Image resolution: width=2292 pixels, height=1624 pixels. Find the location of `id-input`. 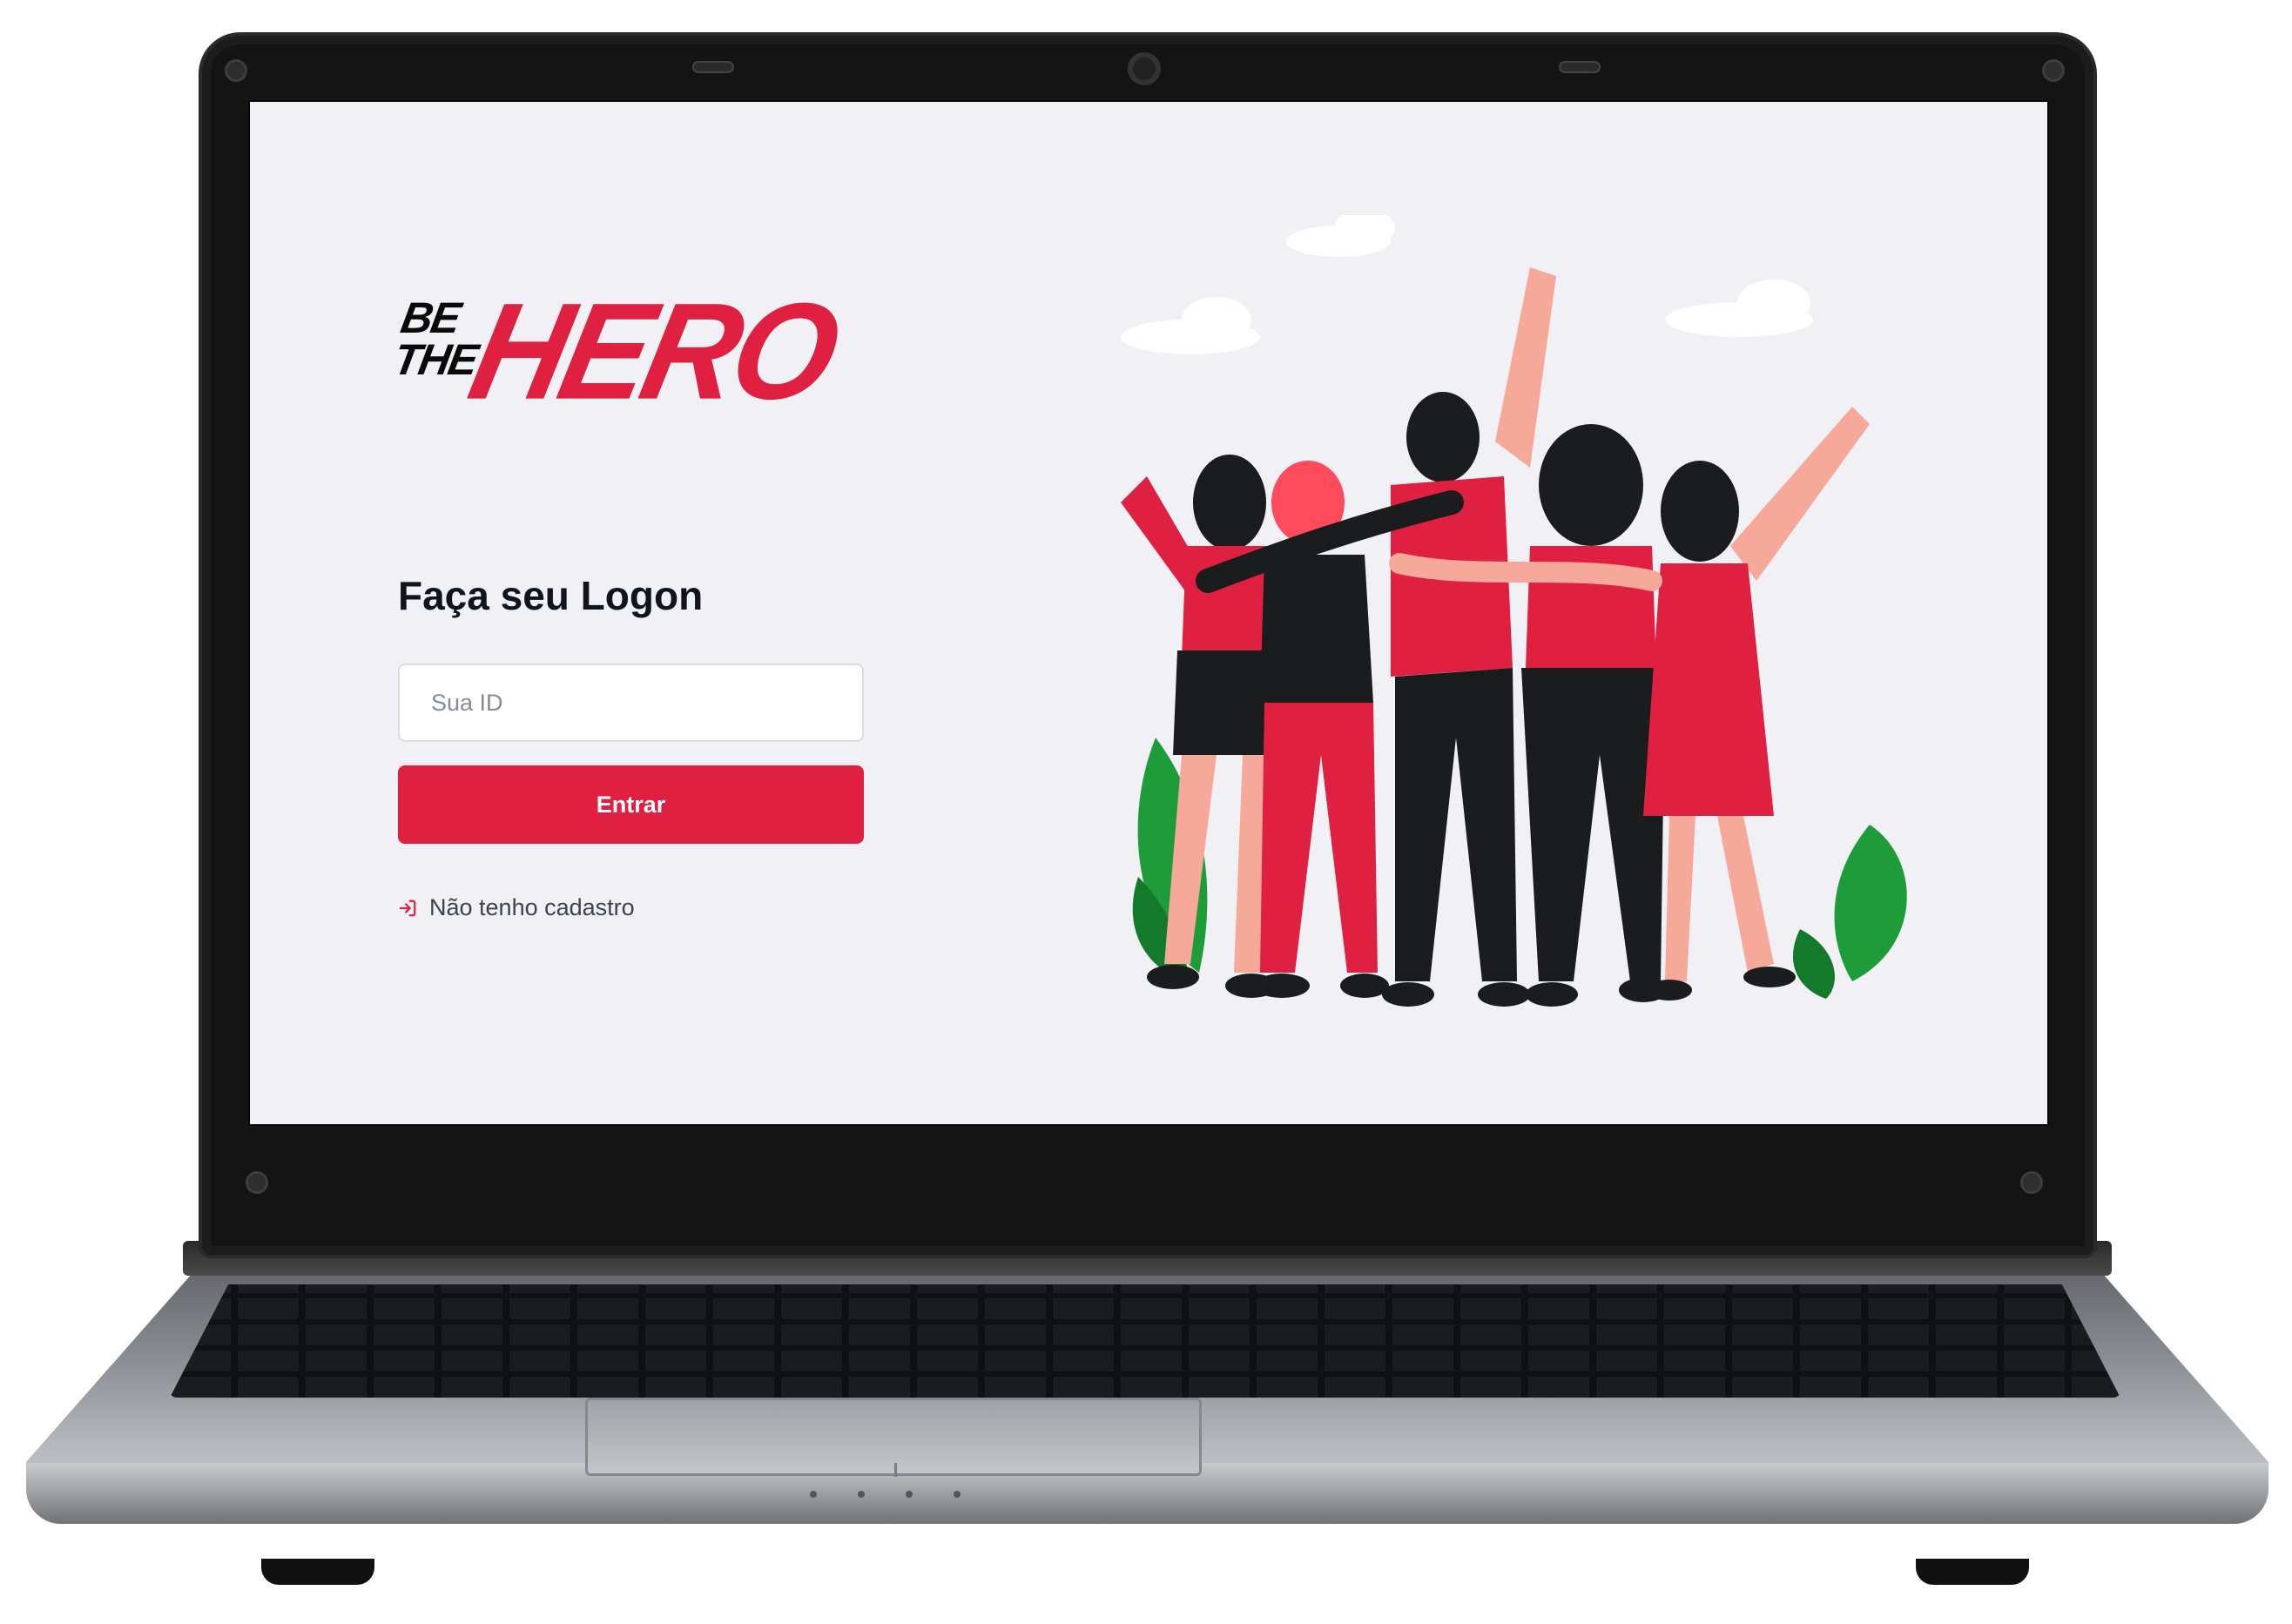

id-input is located at coordinates (631, 703).